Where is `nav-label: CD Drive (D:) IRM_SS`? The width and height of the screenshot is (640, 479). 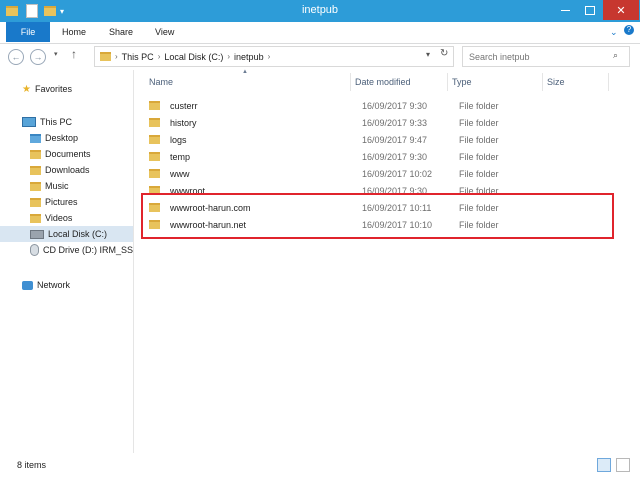 nav-label: CD Drive (D:) IRM_SS is located at coordinates (87, 250).